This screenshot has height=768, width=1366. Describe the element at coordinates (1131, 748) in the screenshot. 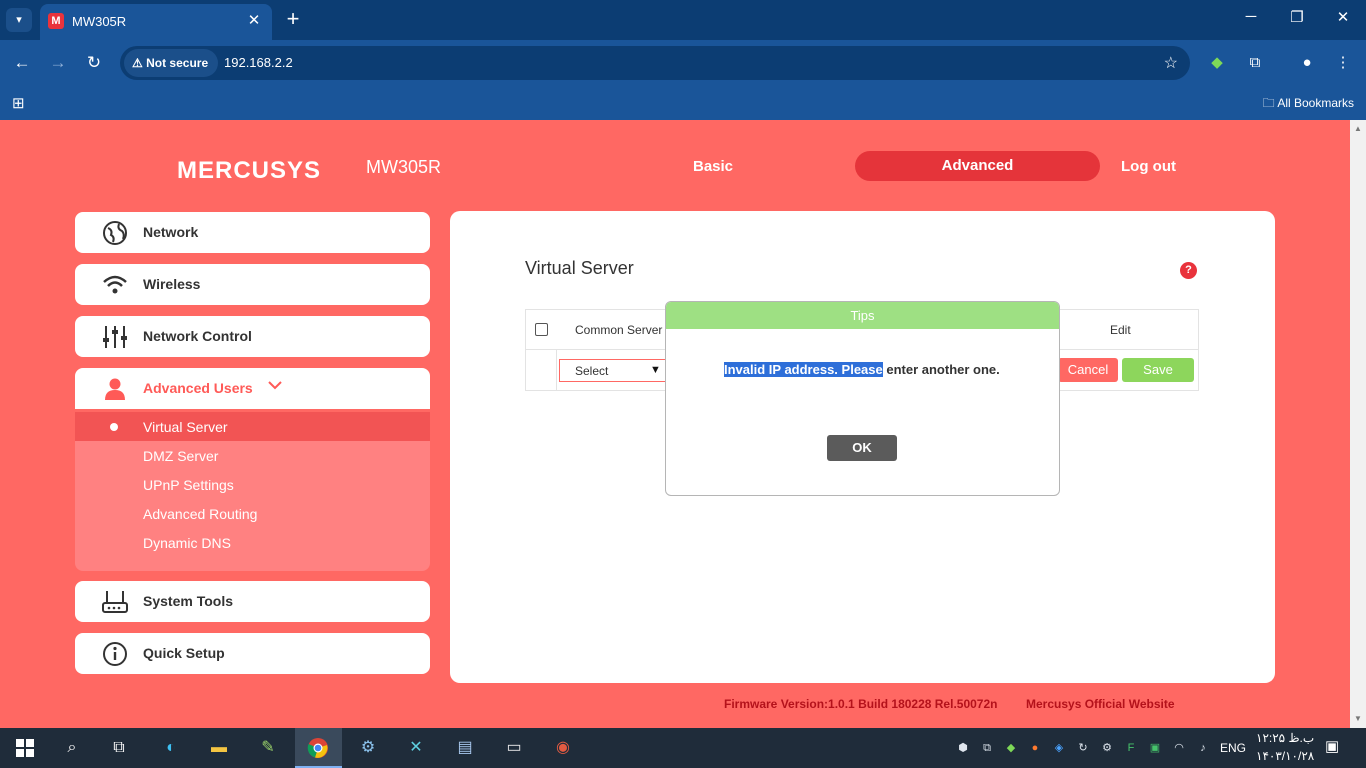

I see `tray-green-f-icon: F` at that location.